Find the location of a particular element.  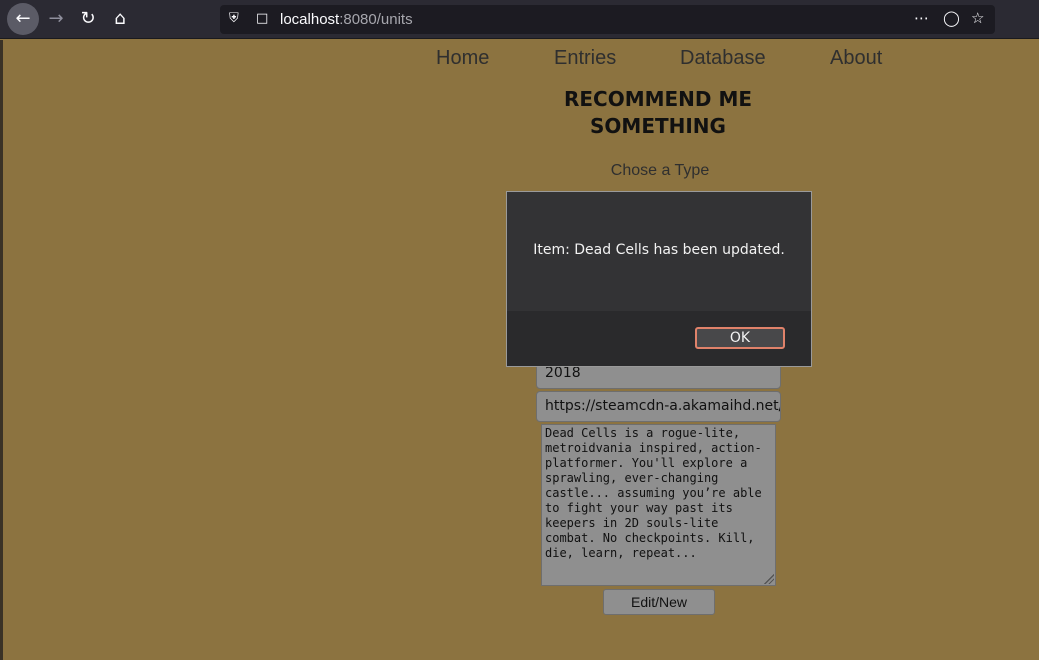

shield-icon: ⛨ is located at coordinates (234, 18).